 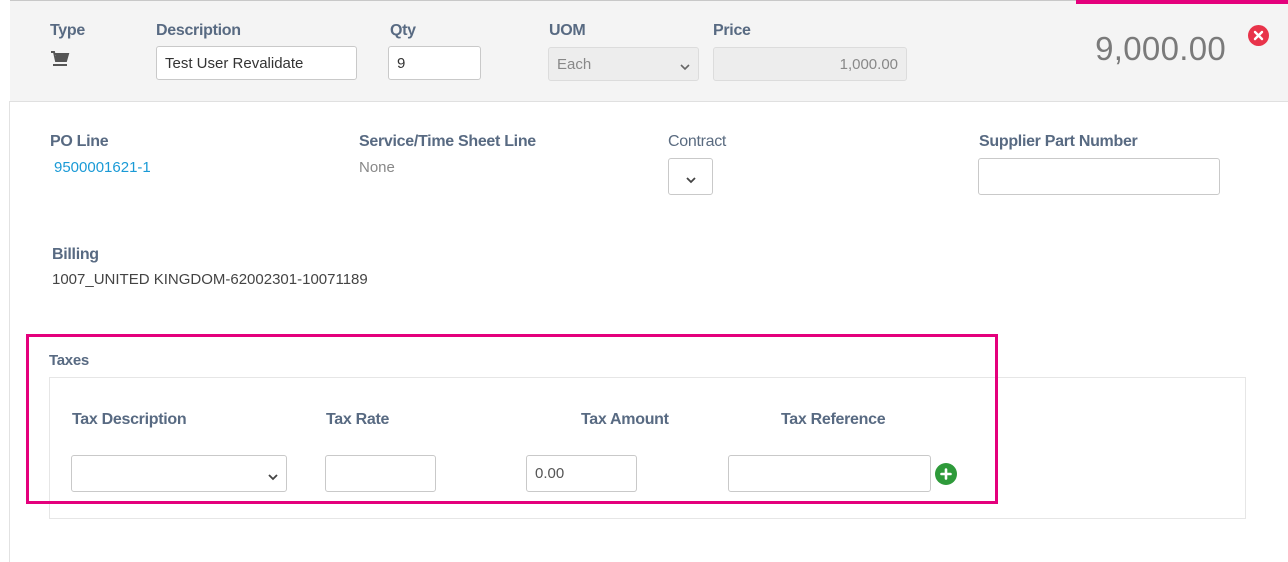 I want to click on type-label: Type, so click(x=67, y=30).